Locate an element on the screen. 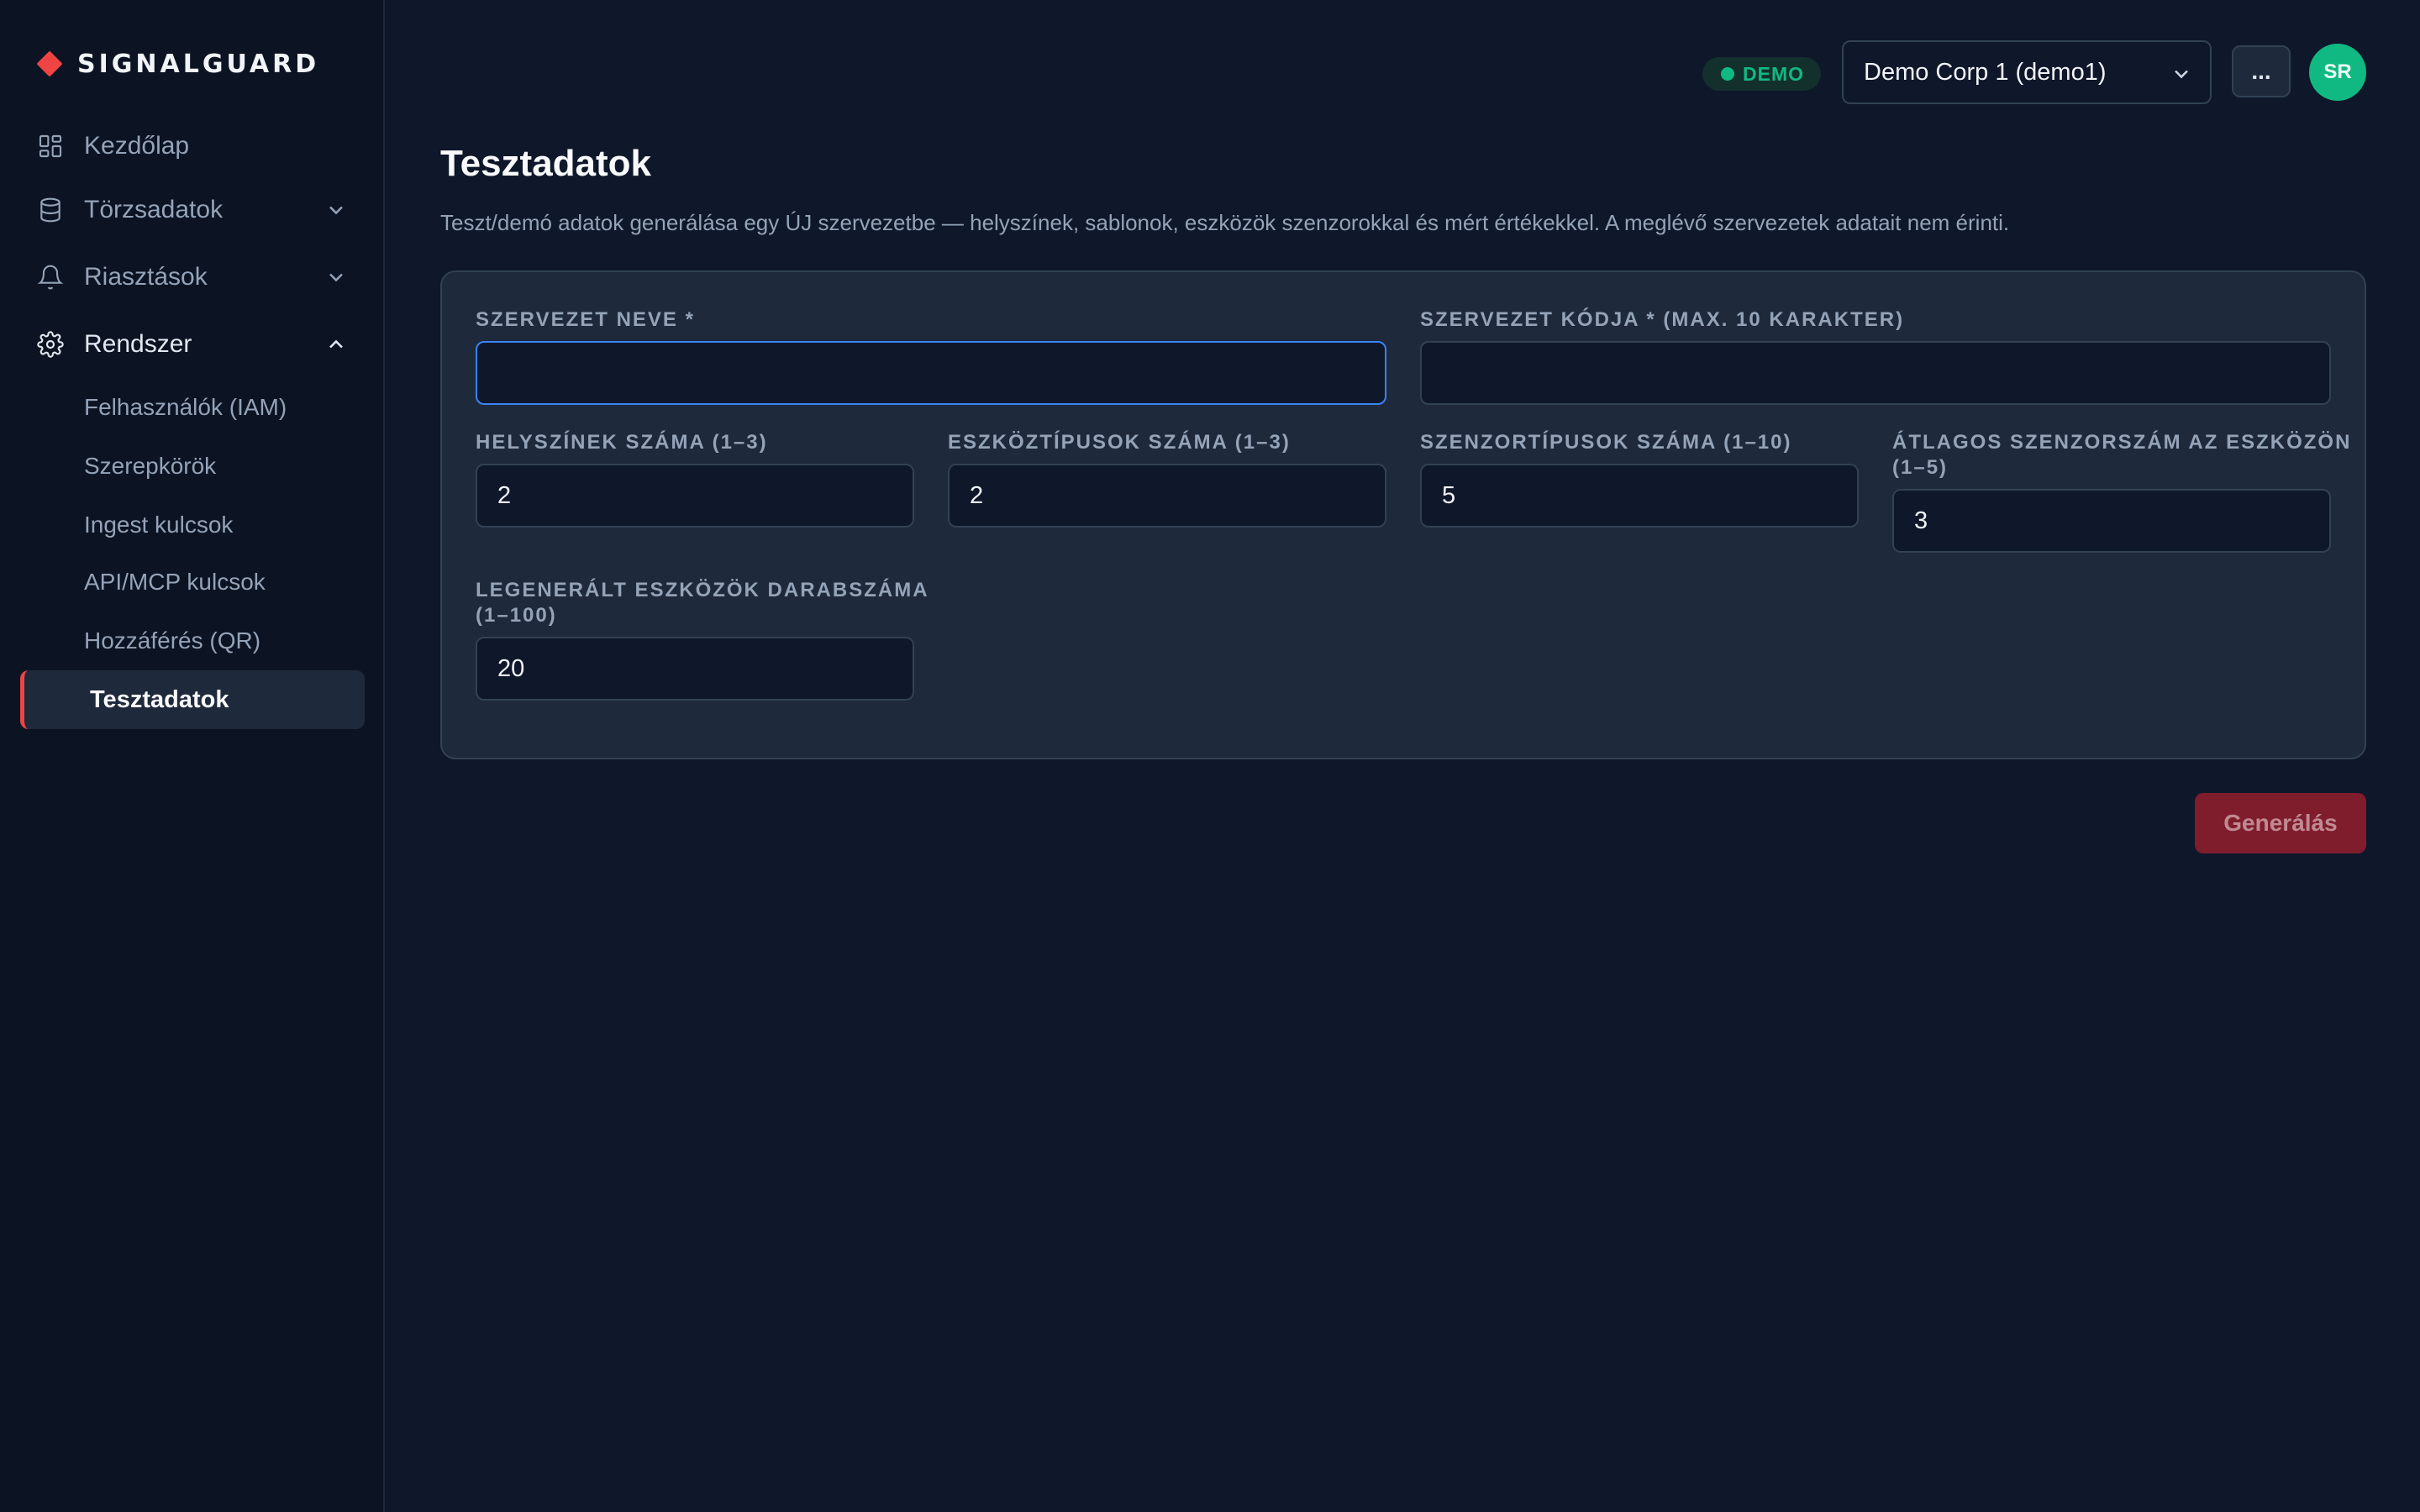 The width and height of the screenshot is (2420, 1512). sidebar-item-torzsadatok: Törzsadatok is located at coordinates (192, 210).